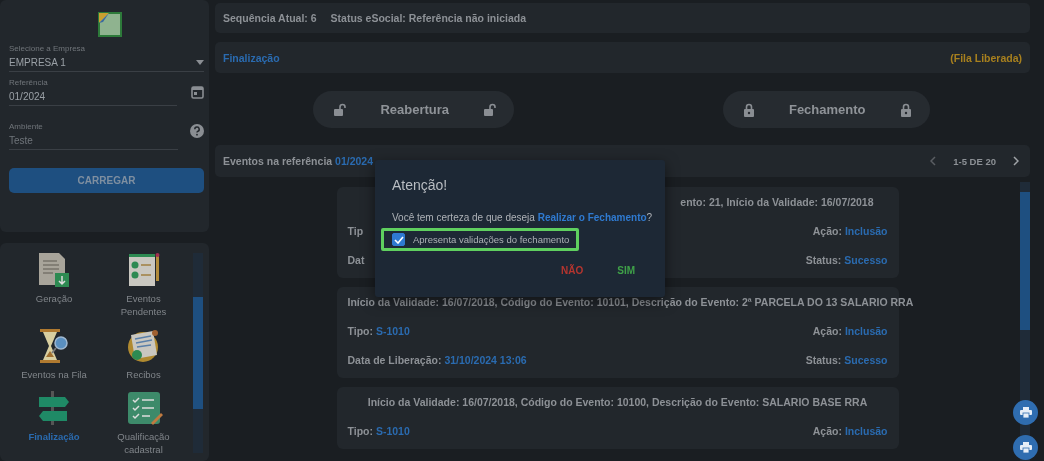  I want to click on dialog-message: Você tem certeza de que deseja Realizar o Fechamento?, so click(523, 217).